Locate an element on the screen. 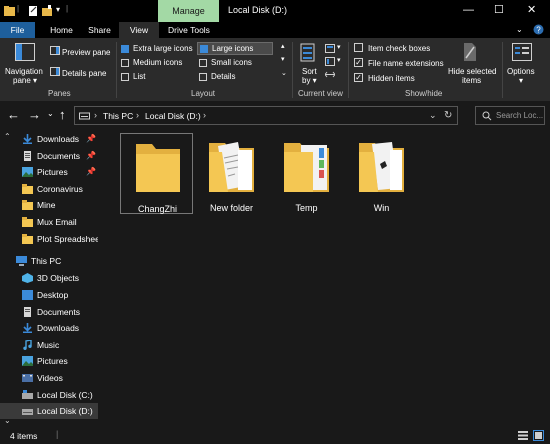 This screenshot has height=444, width=550. folder-tile-temp: Temp is located at coordinates (306, 173).